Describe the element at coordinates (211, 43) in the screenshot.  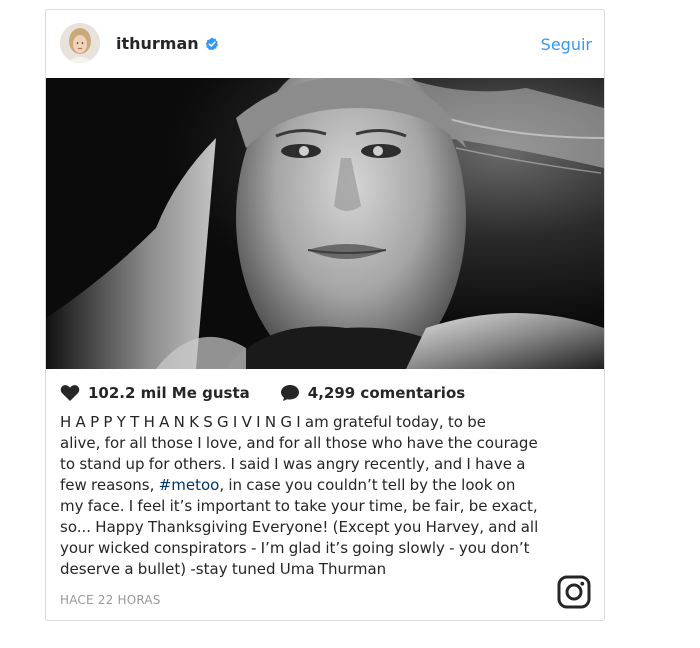
I see `verified-badge-icon` at that location.